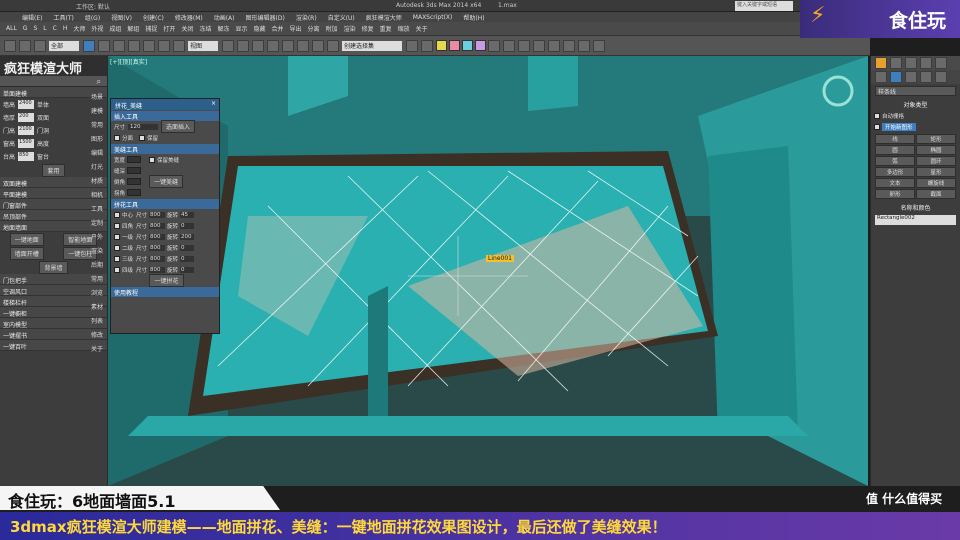 This screenshot has height=540, width=960. Describe the element at coordinates (258, 45) in the screenshot. I see `keyboard-shortcut-icon` at that location.